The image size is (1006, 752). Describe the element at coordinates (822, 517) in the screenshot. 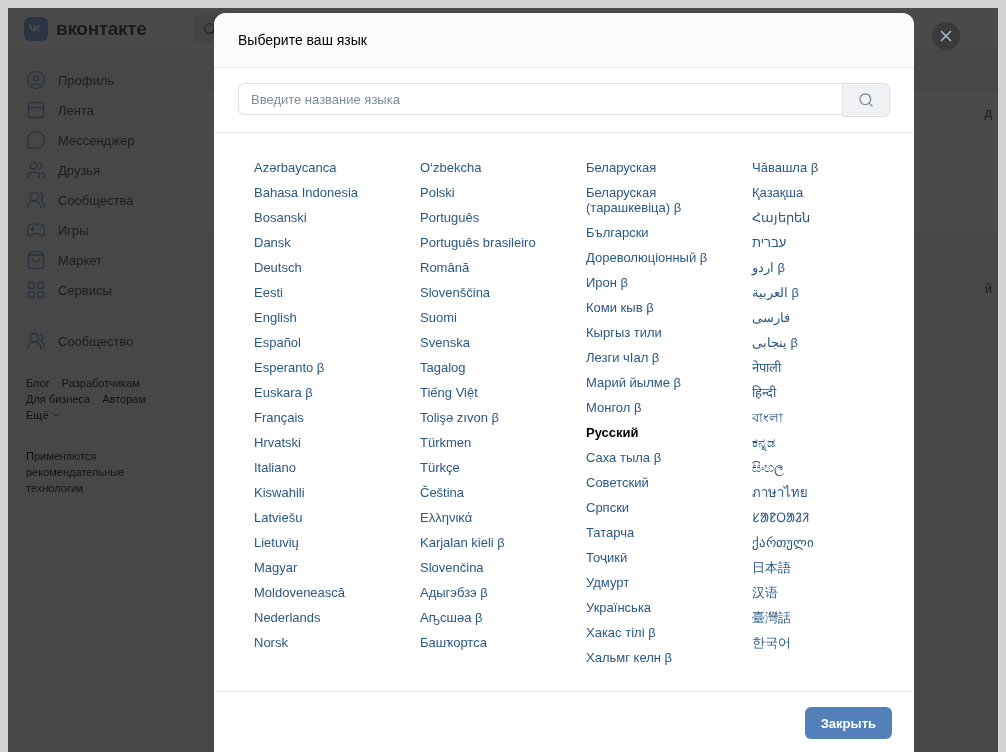

I see `language-link: ᱥᱟᱱᱛᱟᱲᱤ` at that location.